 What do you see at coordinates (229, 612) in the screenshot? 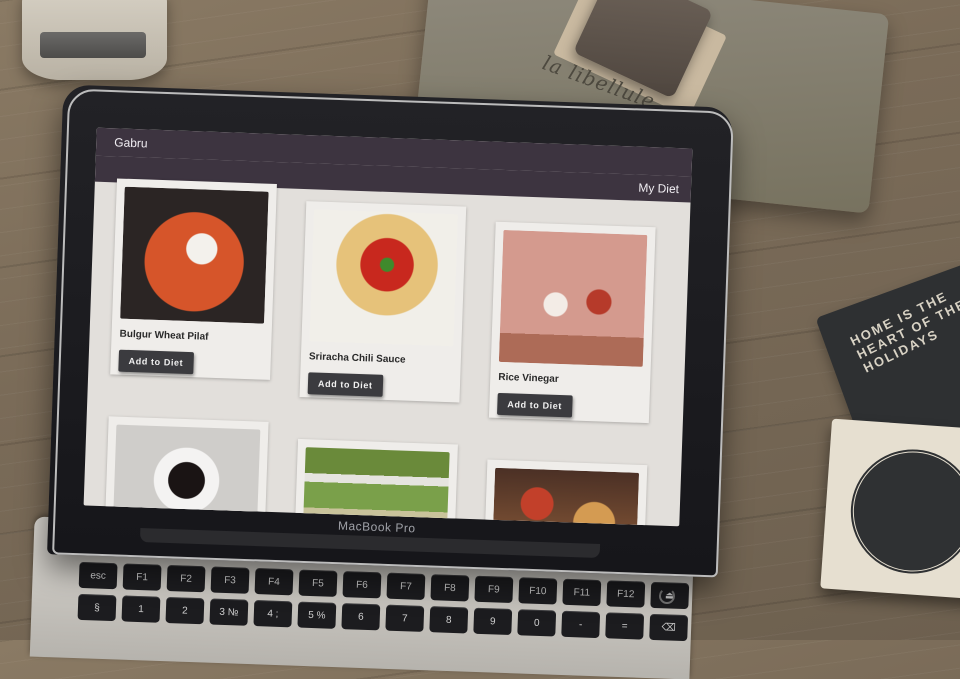
I see `key: 3 №` at bounding box center [229, 612].